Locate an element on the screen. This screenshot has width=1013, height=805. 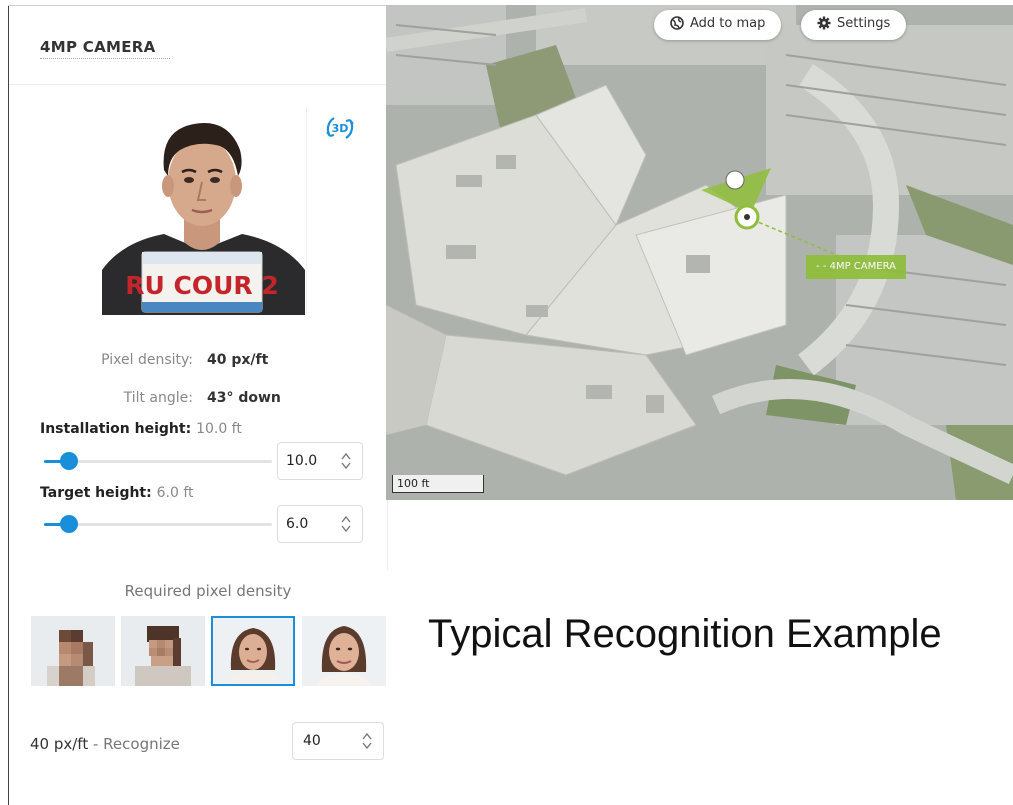
pixel-density-value: 40 px/ft is located at coordinates (238, 360).